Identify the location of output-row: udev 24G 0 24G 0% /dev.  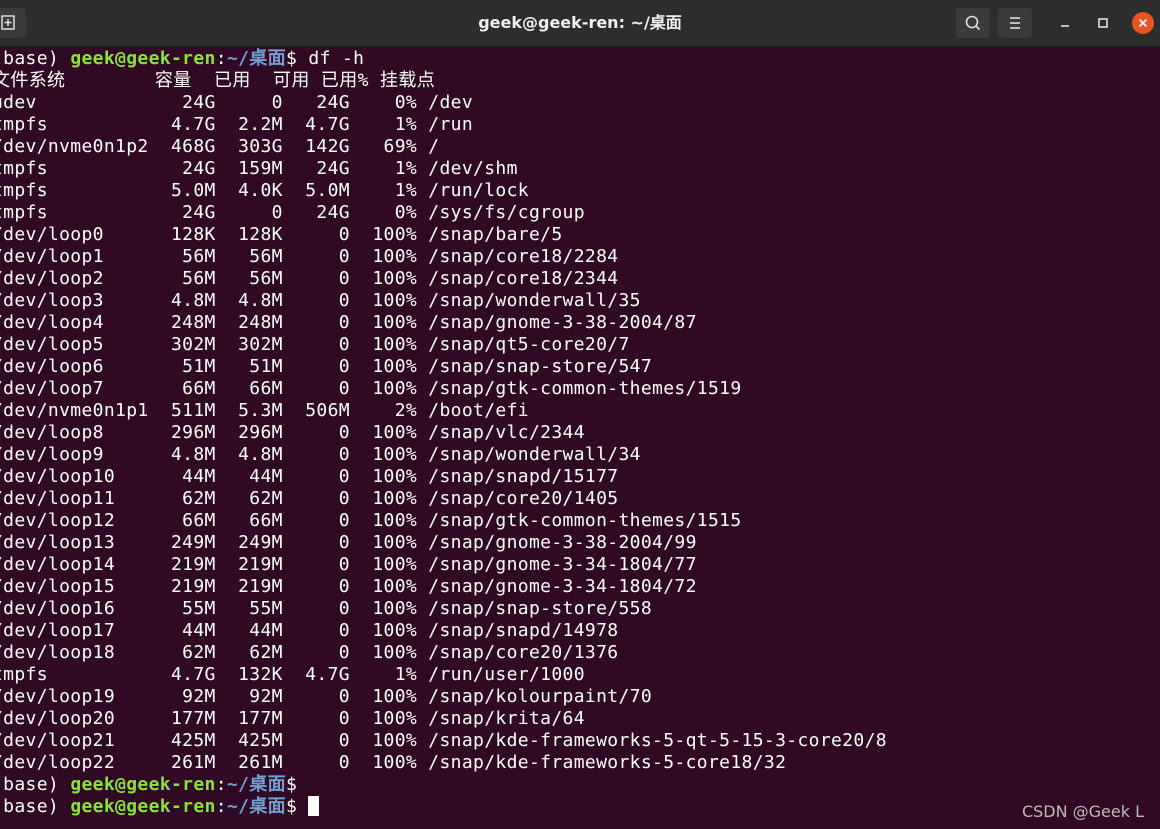
(237, 102).